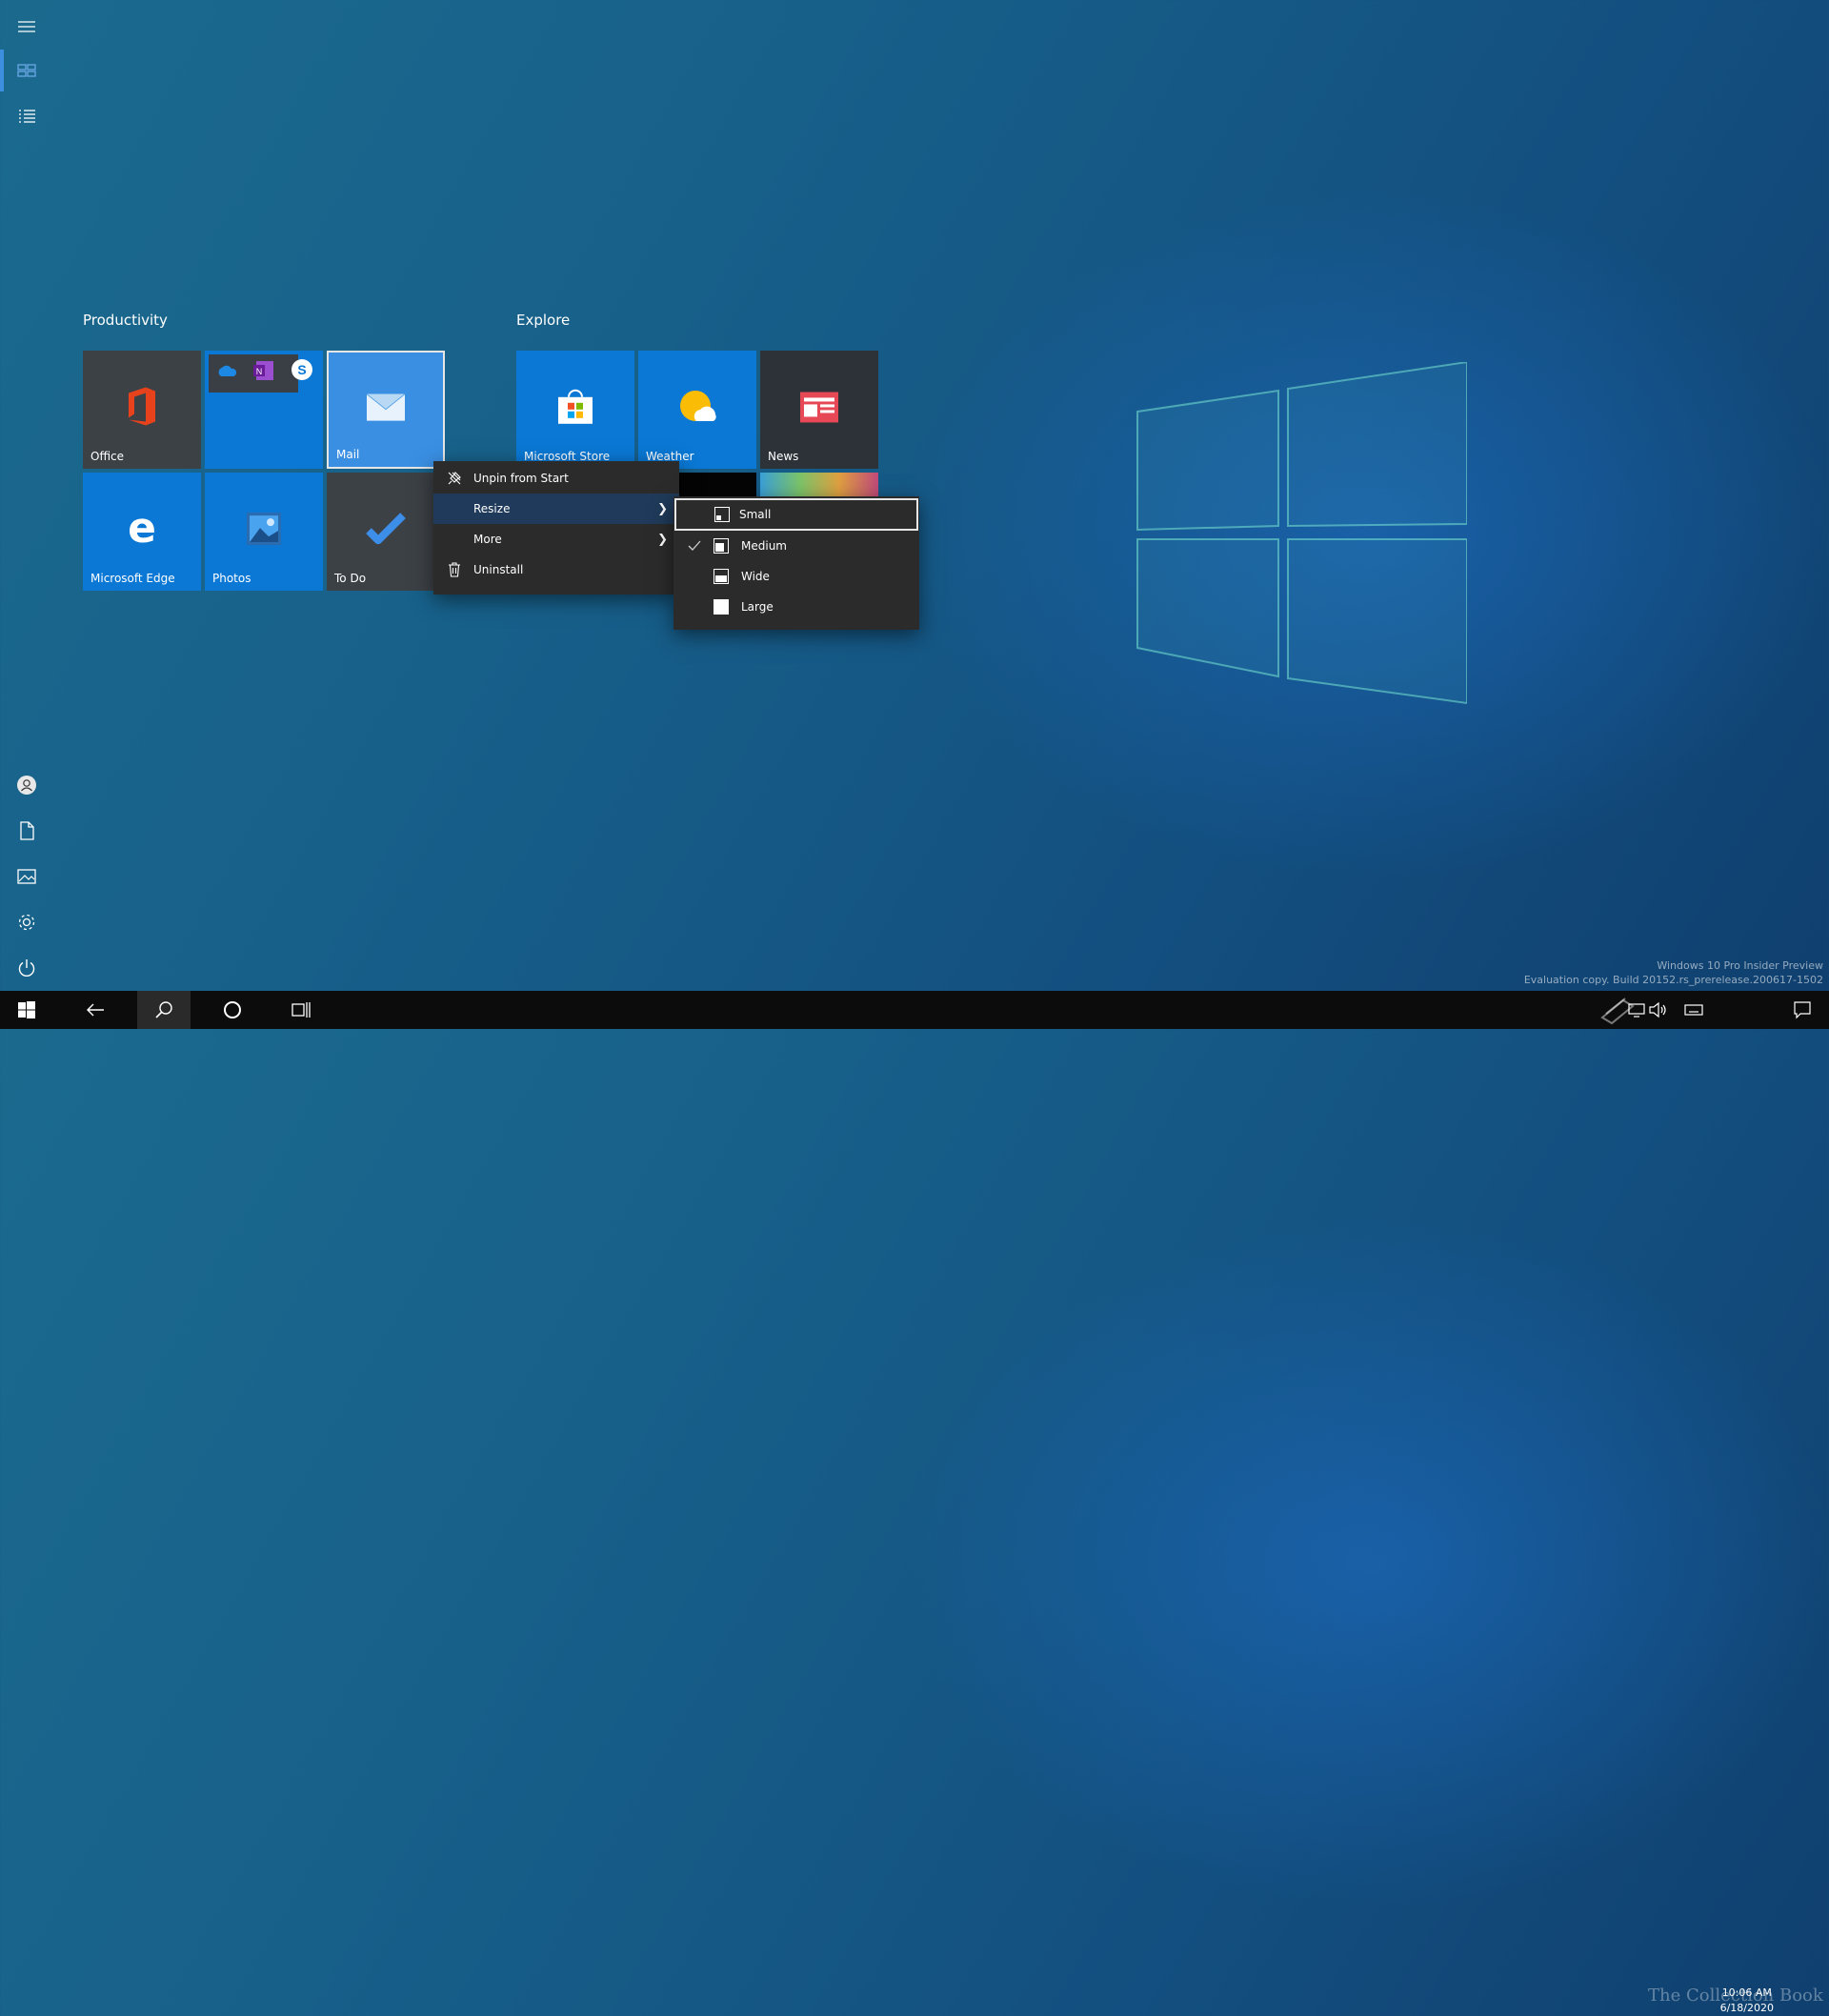 Image resolution: width=1829 pixels, height=2016 pixels. I want to click on start-left-rail, so click(27, 495).